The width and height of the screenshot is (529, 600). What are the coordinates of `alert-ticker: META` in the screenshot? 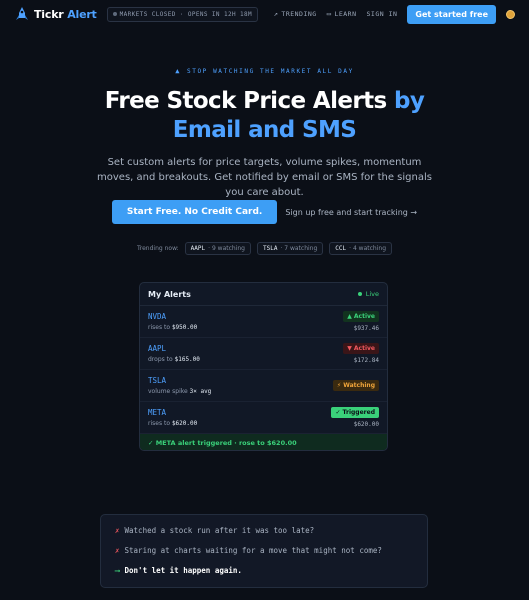 It's located at (157, 412).